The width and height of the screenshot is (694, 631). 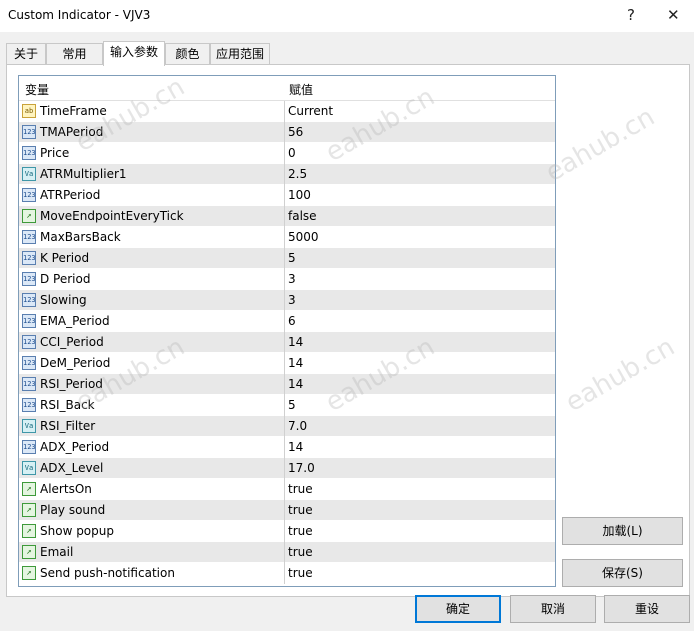 What do you see at coordinates (75, 321) in the screenshot?
I see `variable-name: EMA_Period` at bounding box center [75, 321].